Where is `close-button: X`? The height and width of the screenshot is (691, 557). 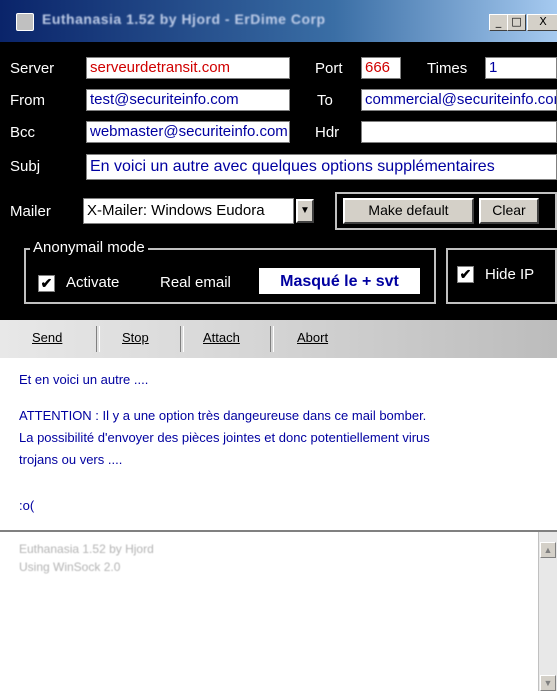 close-button: X is located at coordinates (542, 22).